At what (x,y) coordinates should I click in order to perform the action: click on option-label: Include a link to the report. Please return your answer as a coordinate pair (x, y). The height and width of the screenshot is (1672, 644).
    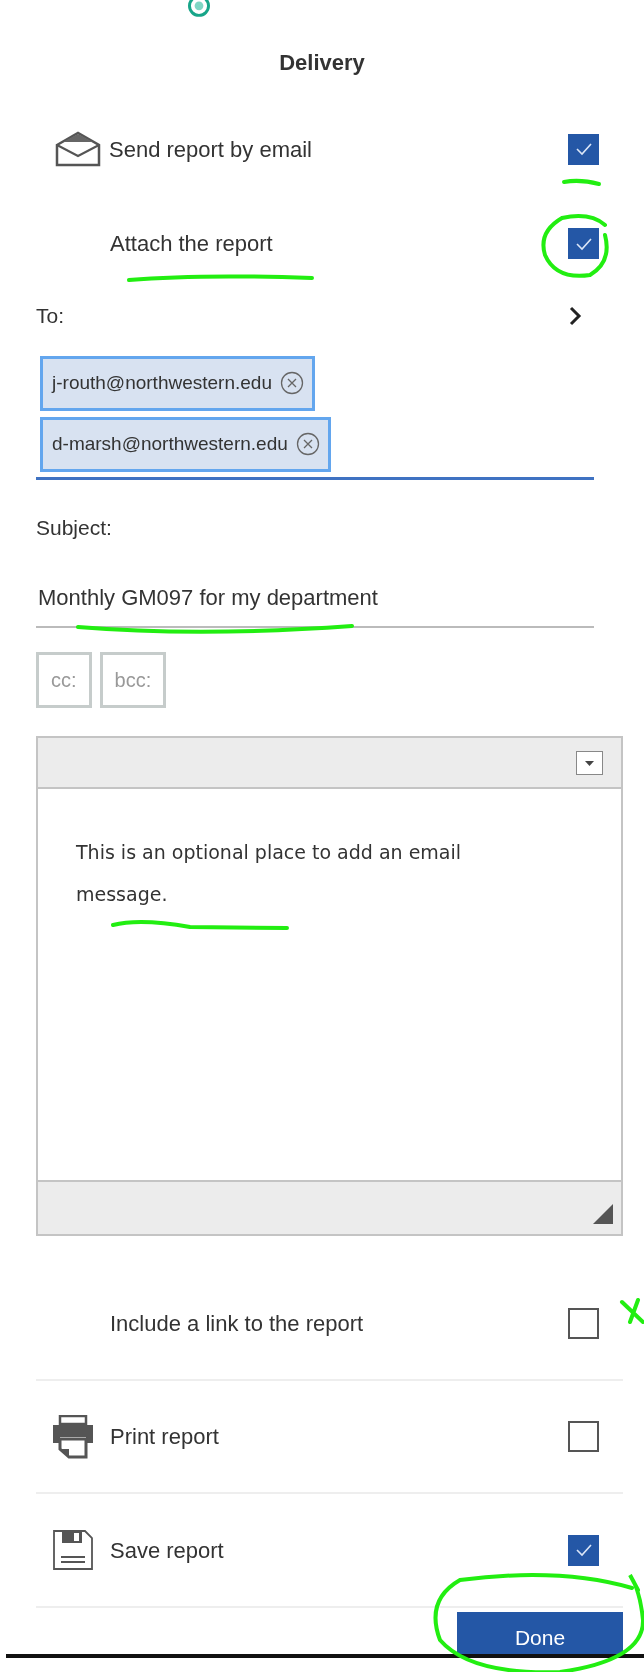
    Looking at the image, I should click on (237, 1324).